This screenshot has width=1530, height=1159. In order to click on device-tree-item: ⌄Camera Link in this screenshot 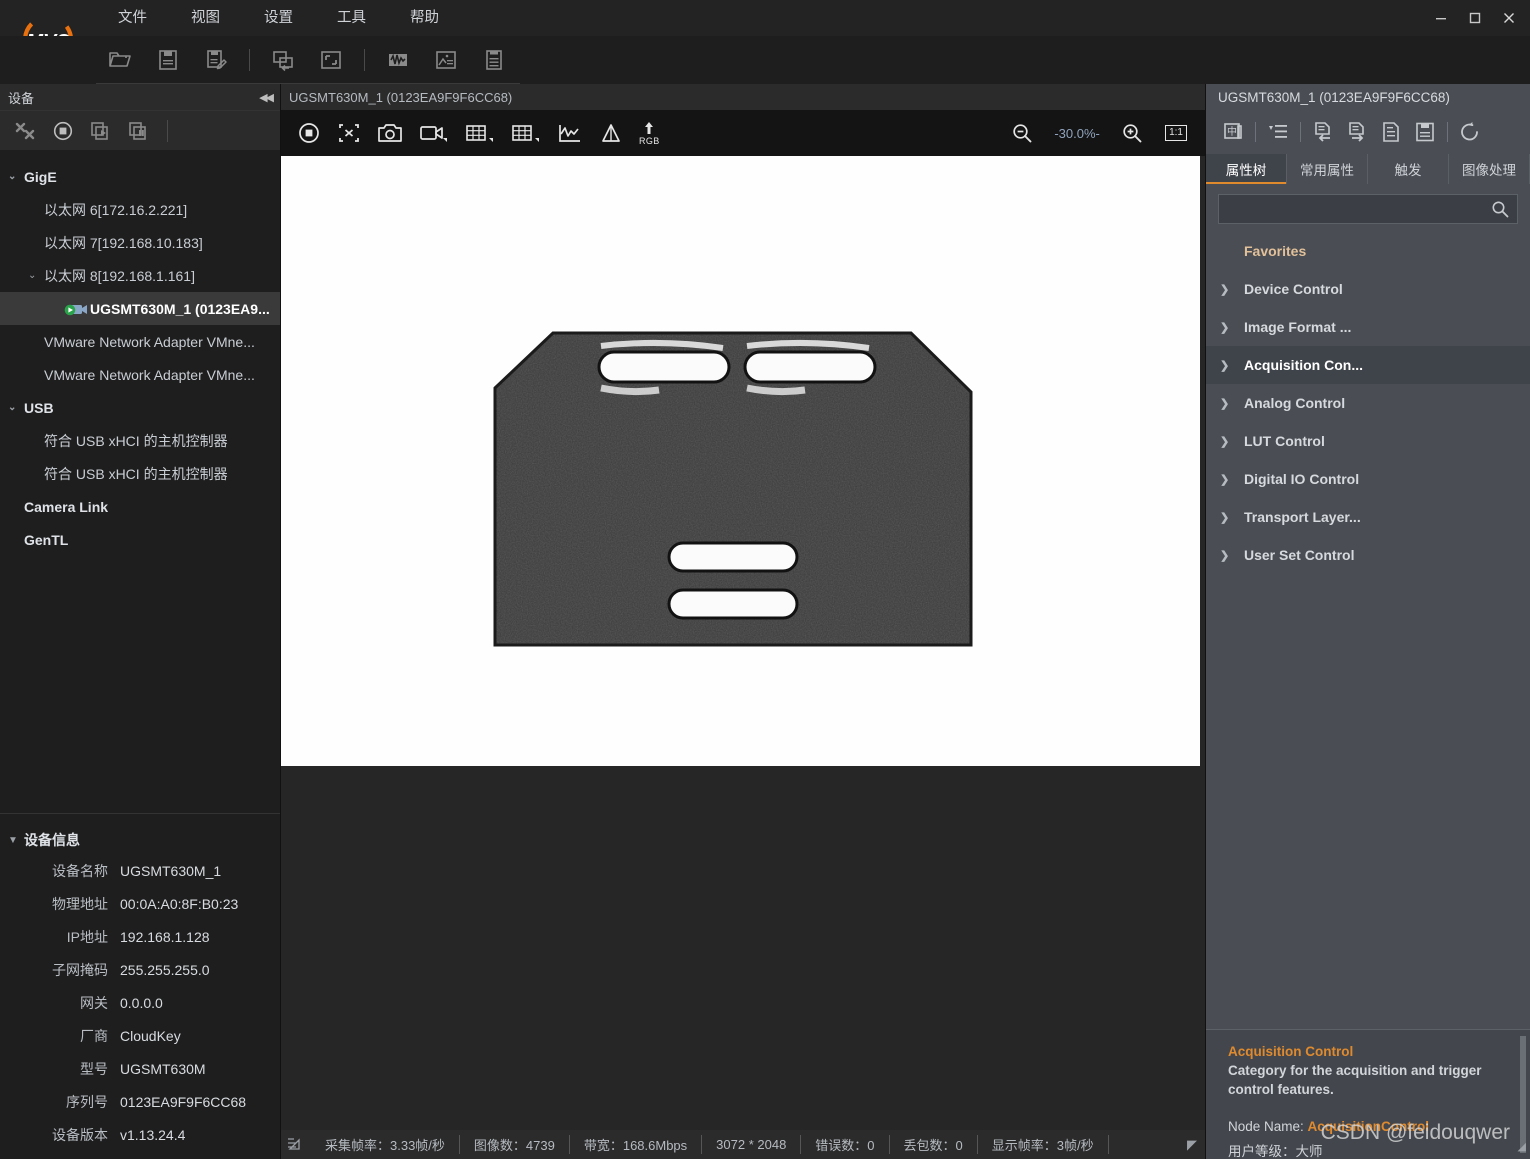, I will do `click(140, 506)`.